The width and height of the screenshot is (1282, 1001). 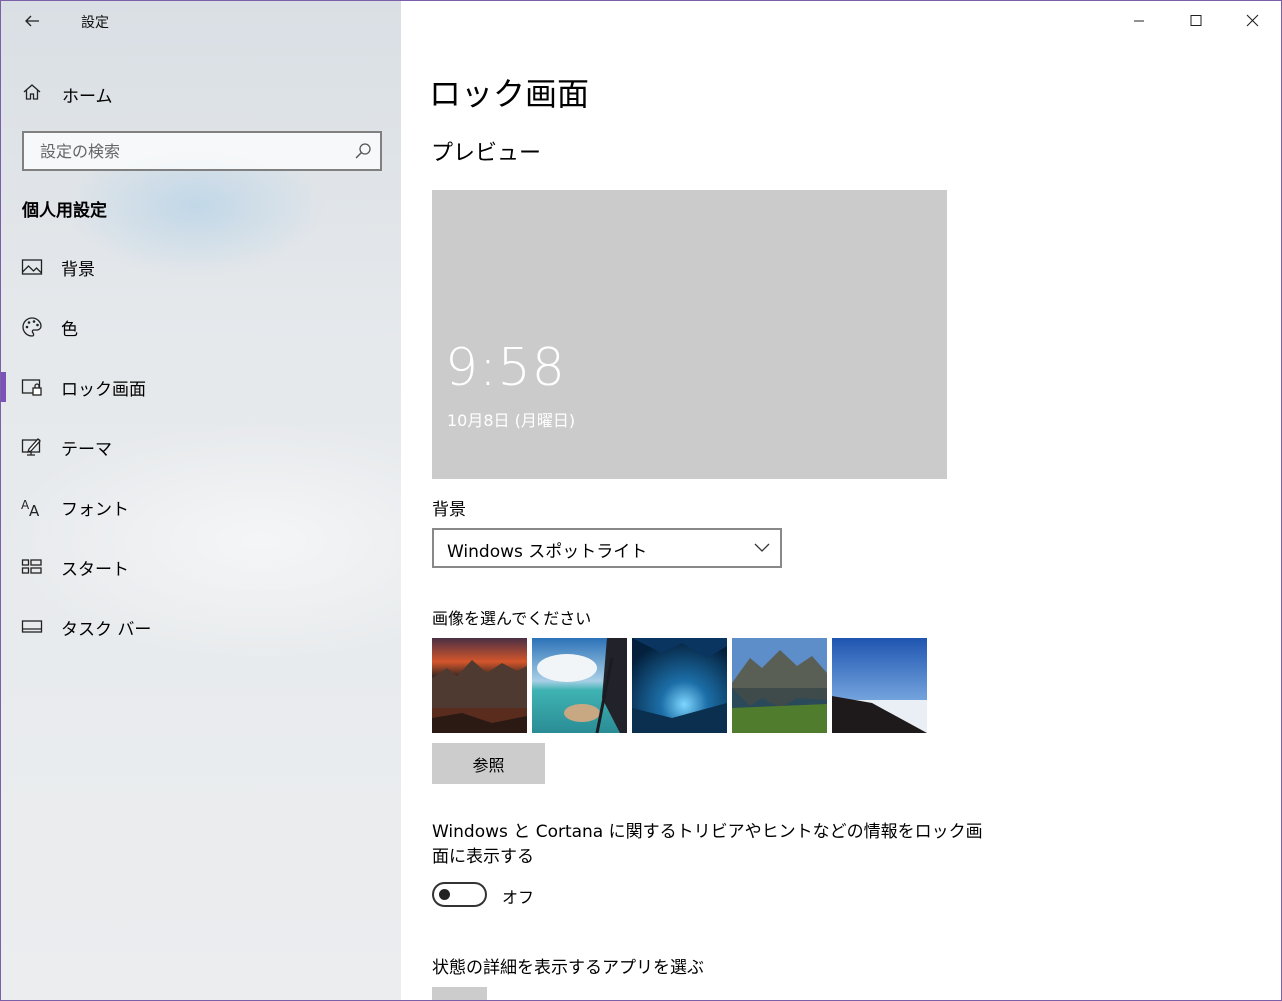 I want to click on search-box, so click(x=202, y=151).